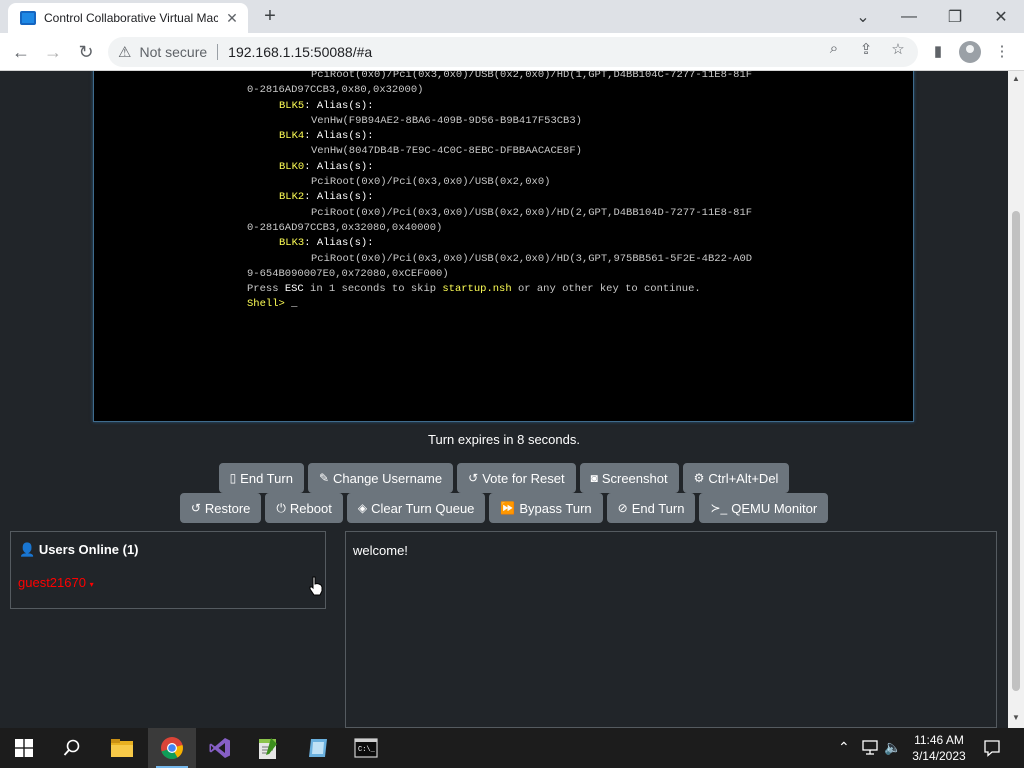 The image size is (1024, 768). Describe the element at coordinates (220, 508) in the screenshot. I see `restore-button: ↺ Restore` at that location.